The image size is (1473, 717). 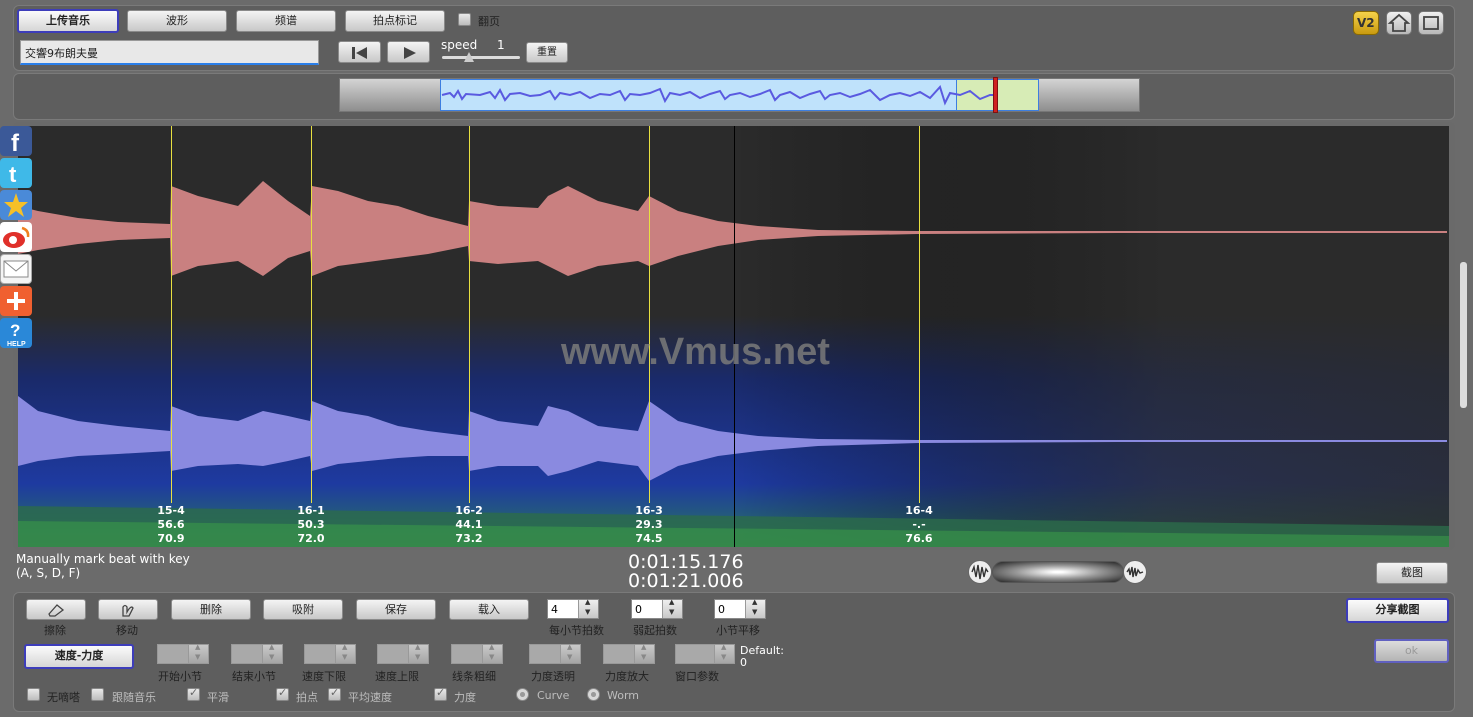 What do you see at coordinates (919, 524) in the screenshot?
I see `beat-label: 16-4 -.- 76.6` at bounding box center [919, 524].